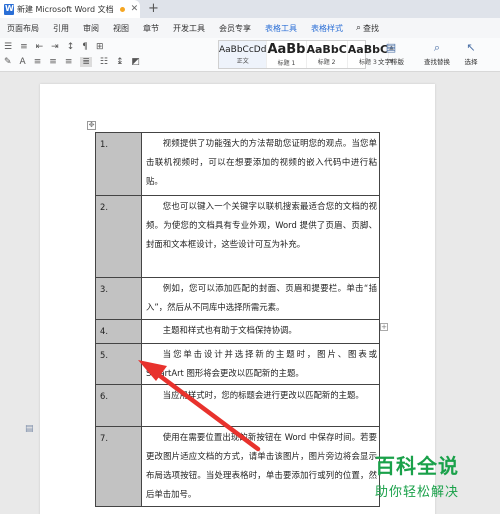  I want to click on menu-page-layout: 页面布局, so click(23, 28).